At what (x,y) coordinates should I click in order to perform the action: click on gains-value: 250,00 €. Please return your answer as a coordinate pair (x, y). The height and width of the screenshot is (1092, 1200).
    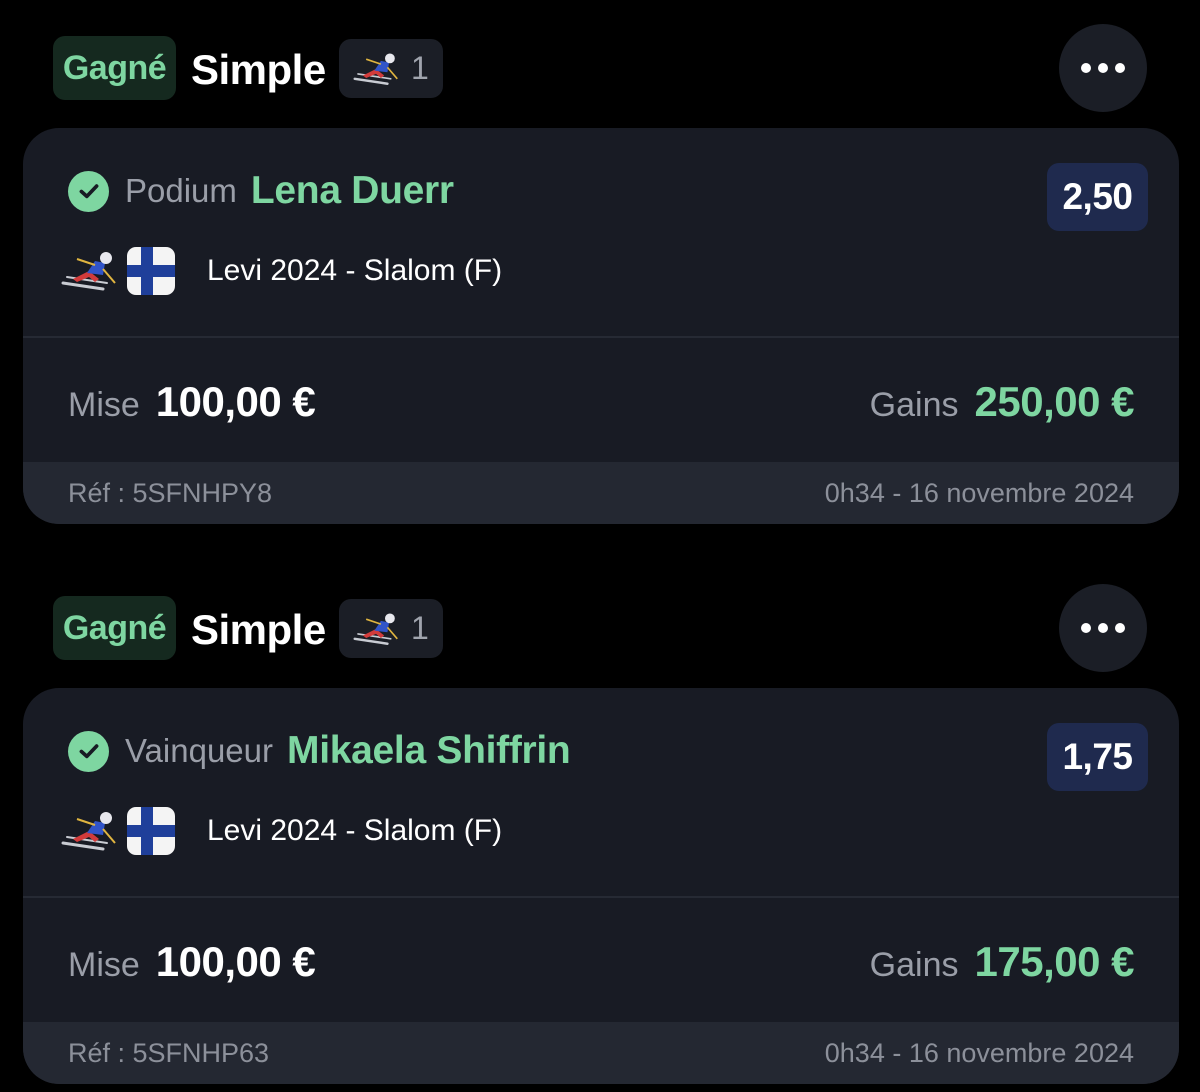
    Looking at the image, I should click on (1054, 401).